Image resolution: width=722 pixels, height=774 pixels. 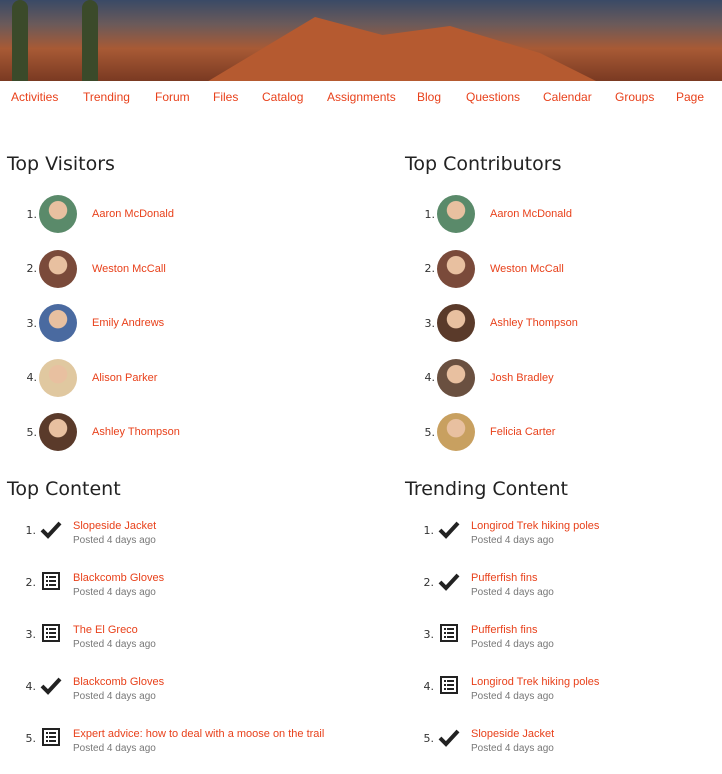 I want to click on section-title: Top Contributors, so click(x=483, y=164).